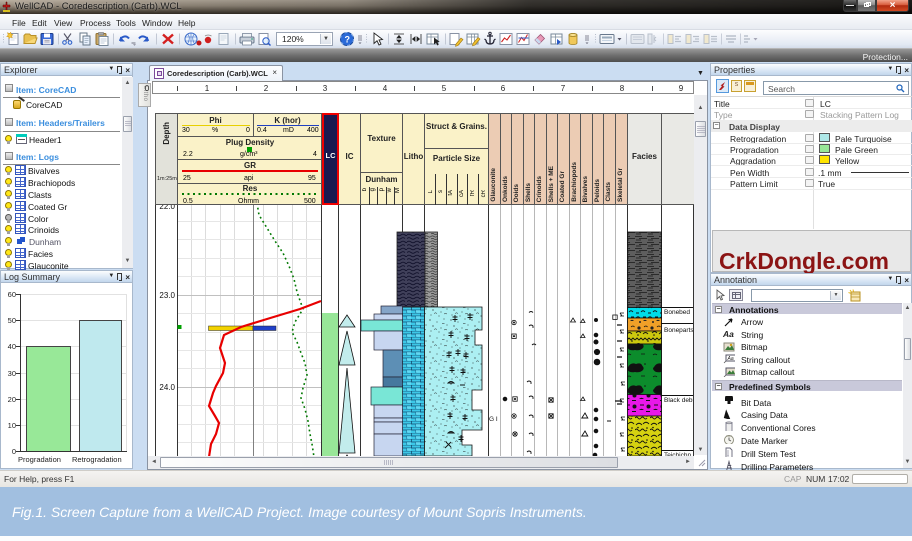  What do you see at coordinates (493, 419) in the screenshot?
I see `svg-text: G I` at bounding box center [493, 419].